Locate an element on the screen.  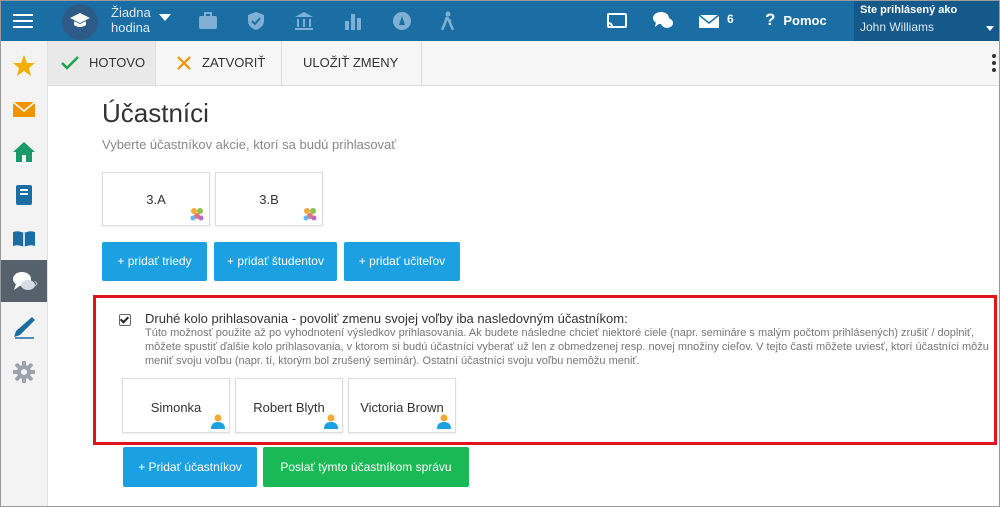
question-icon: ? is located at coordinates (770, 19).